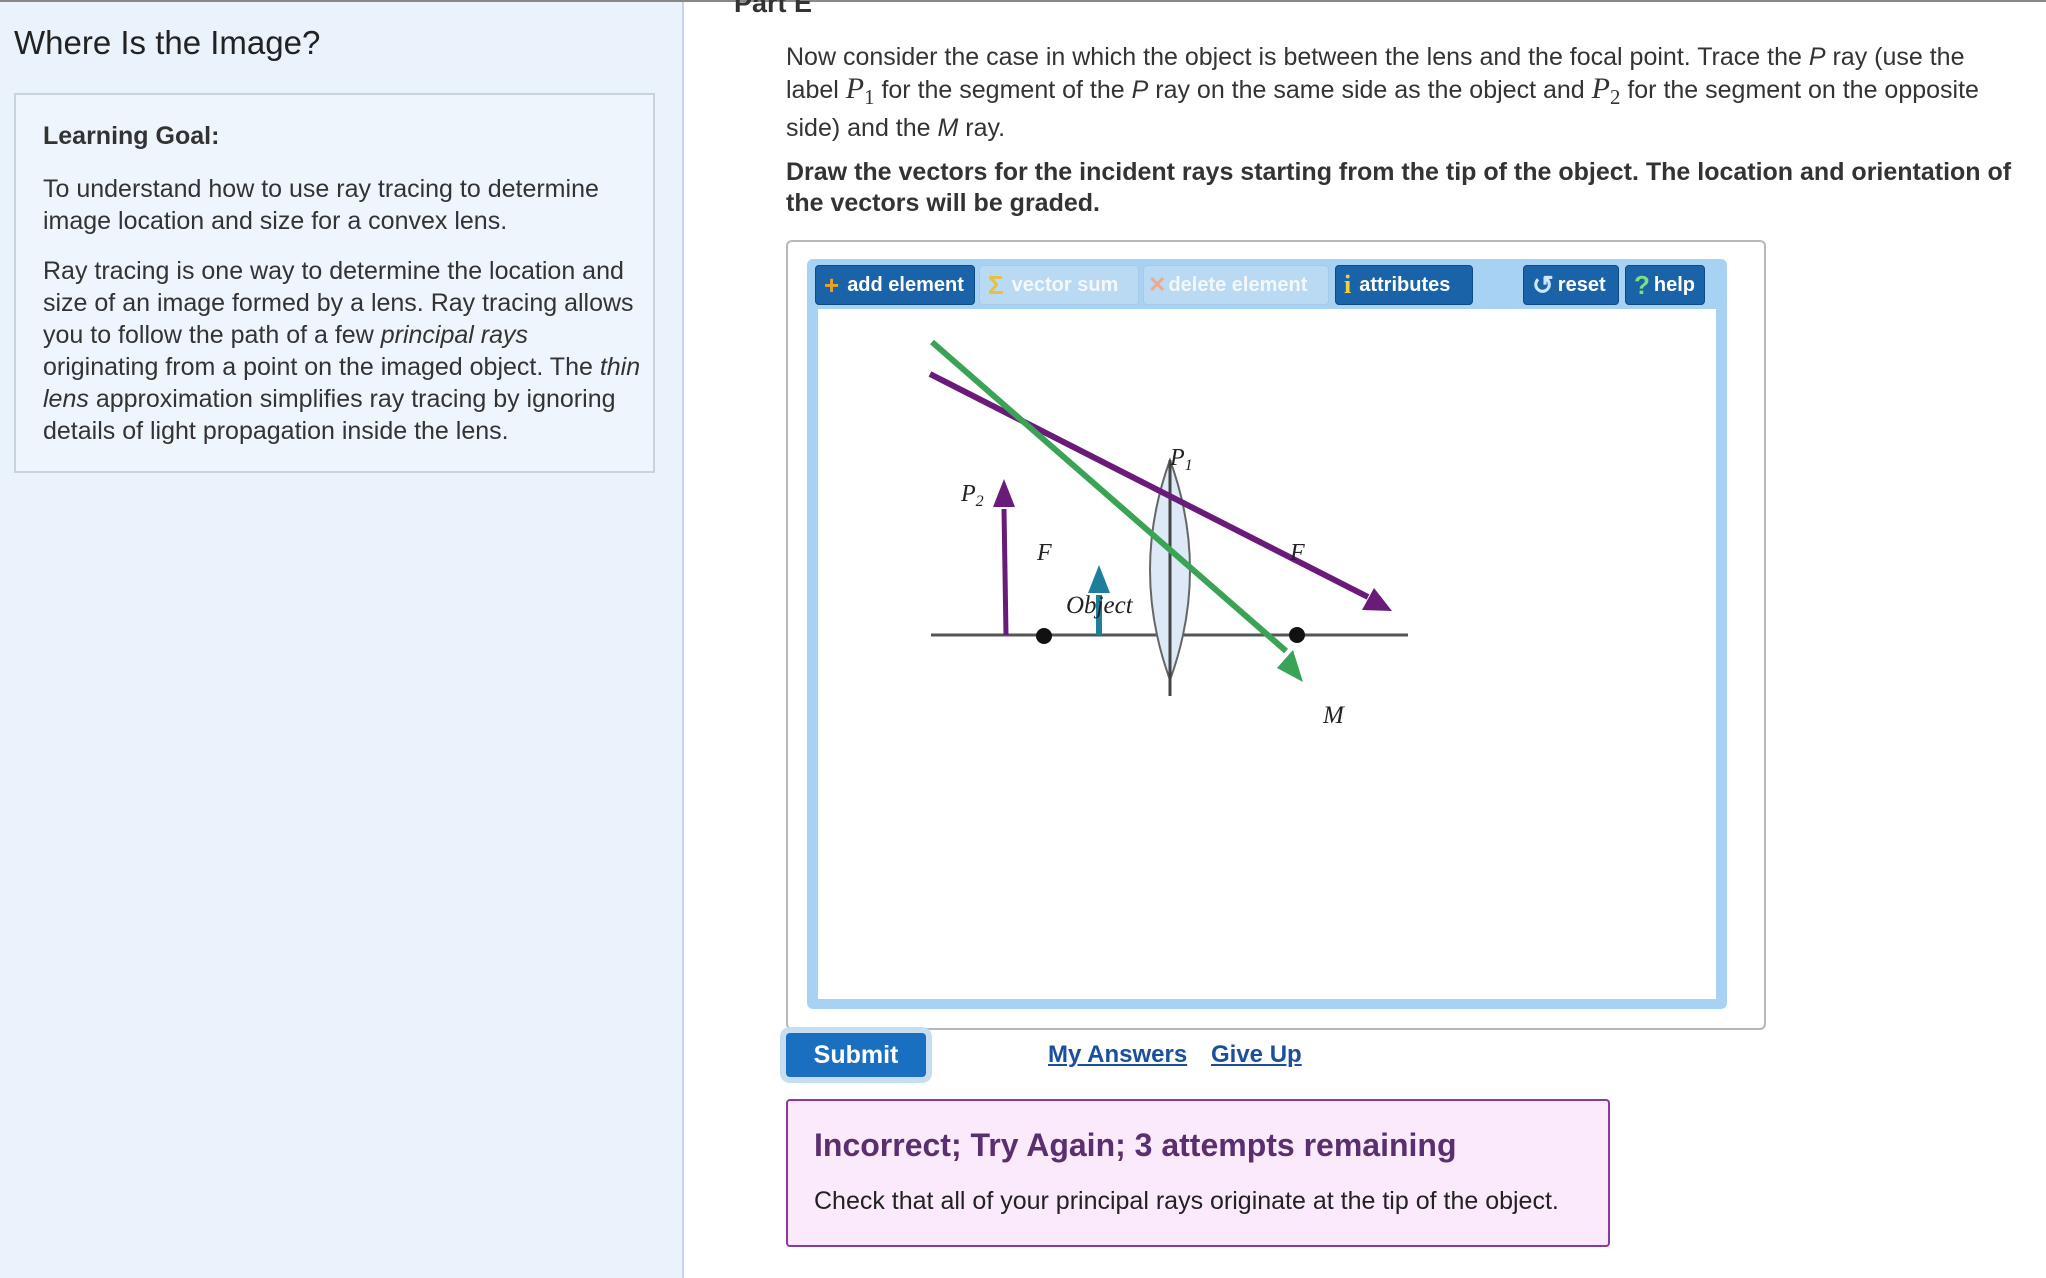  Describe the element at coordinates (1256, 1055) in the screenshot. I see `give-up-link: Give Up` at that location.